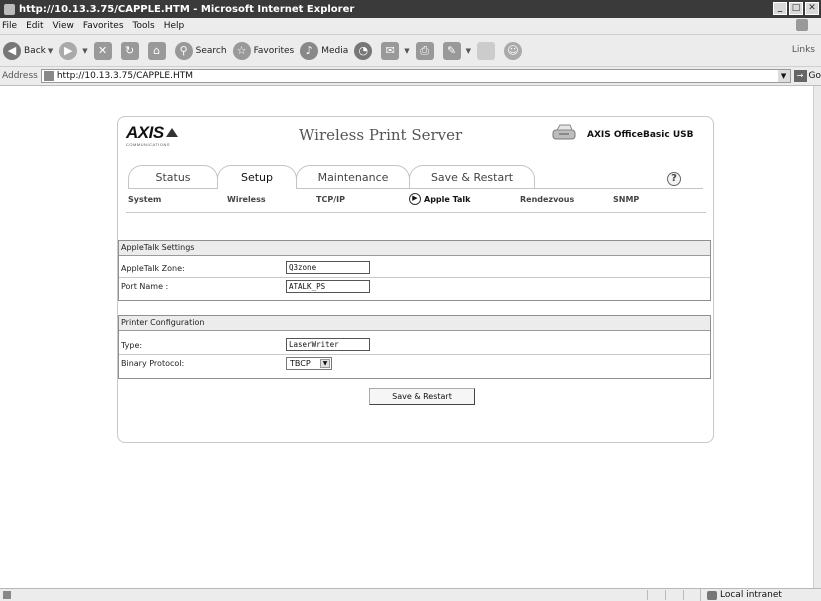 The image size is (821, 601). What do you see at coordinates (9, 9) in the screenshot?
I see `ie-icon` at bounding box center [9, 9].